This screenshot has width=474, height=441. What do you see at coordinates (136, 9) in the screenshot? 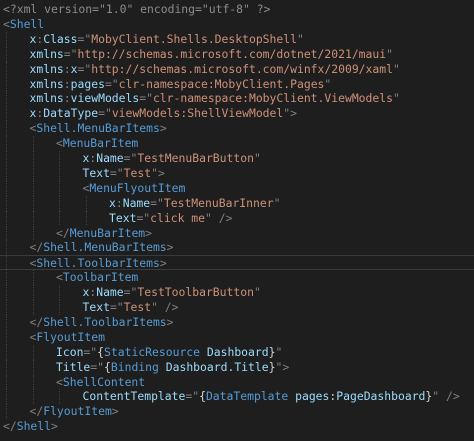
I see `code-text: <?xml version="1.0" encoding="utf-8" ?>` at bounding box center [136, 9].